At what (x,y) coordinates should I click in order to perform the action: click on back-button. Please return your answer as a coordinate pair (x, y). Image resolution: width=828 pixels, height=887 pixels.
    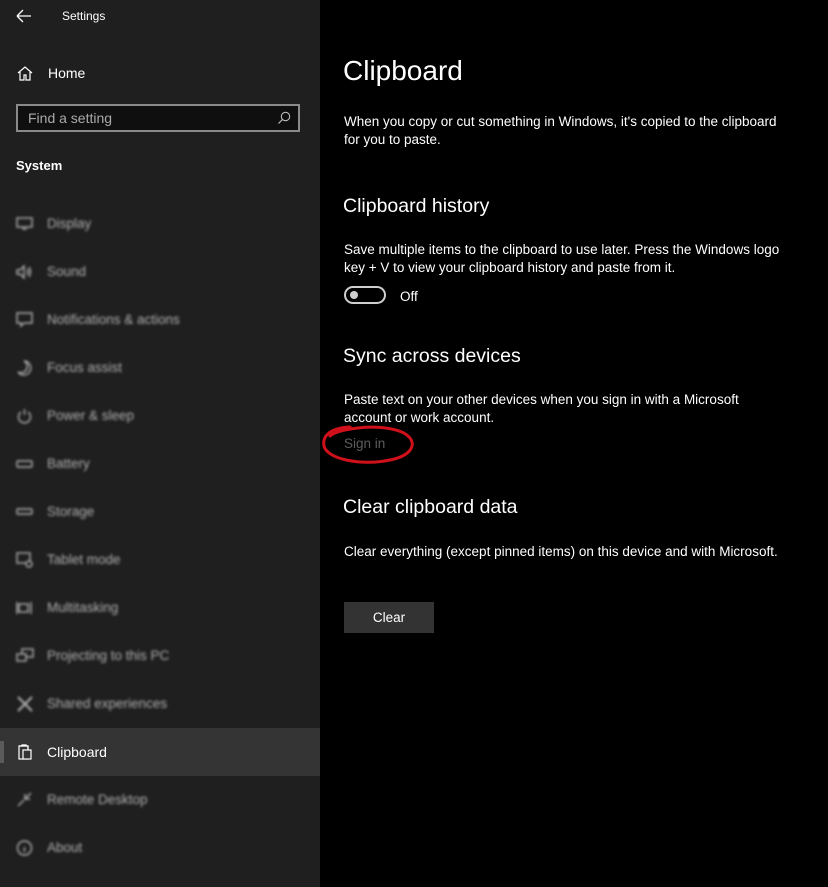
    Looking at the image, I should click on (24, 16).